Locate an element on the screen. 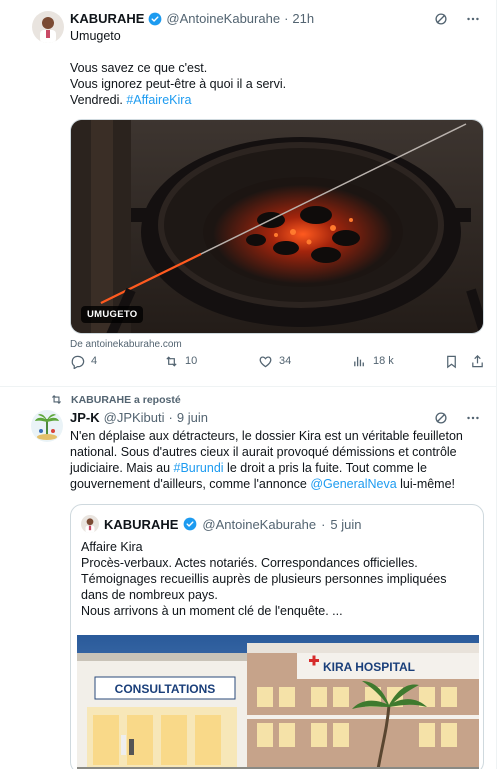  handle: @JPKibuti is located at coordinates (134, 417).